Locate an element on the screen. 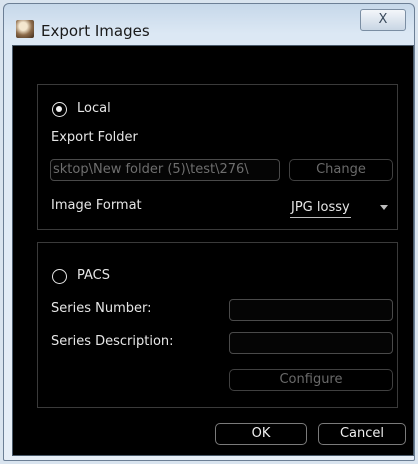 This screenshot has height=464, width=418. ok-button: OK is located at coordinates (261, 434).